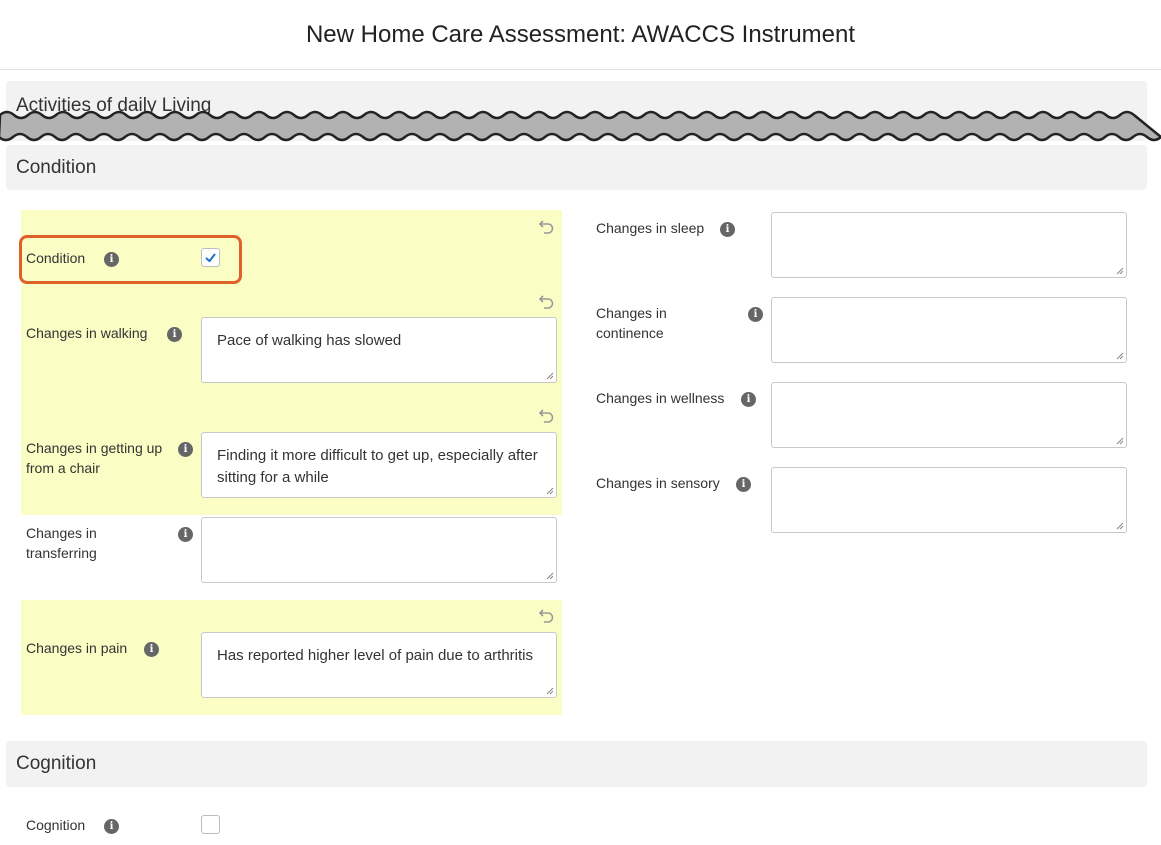 The width and height of the screenshot is (1161, 845). Describe the element at coordinates (210, 824) in the screenshot. I see `cognition-checkbox` at that location.